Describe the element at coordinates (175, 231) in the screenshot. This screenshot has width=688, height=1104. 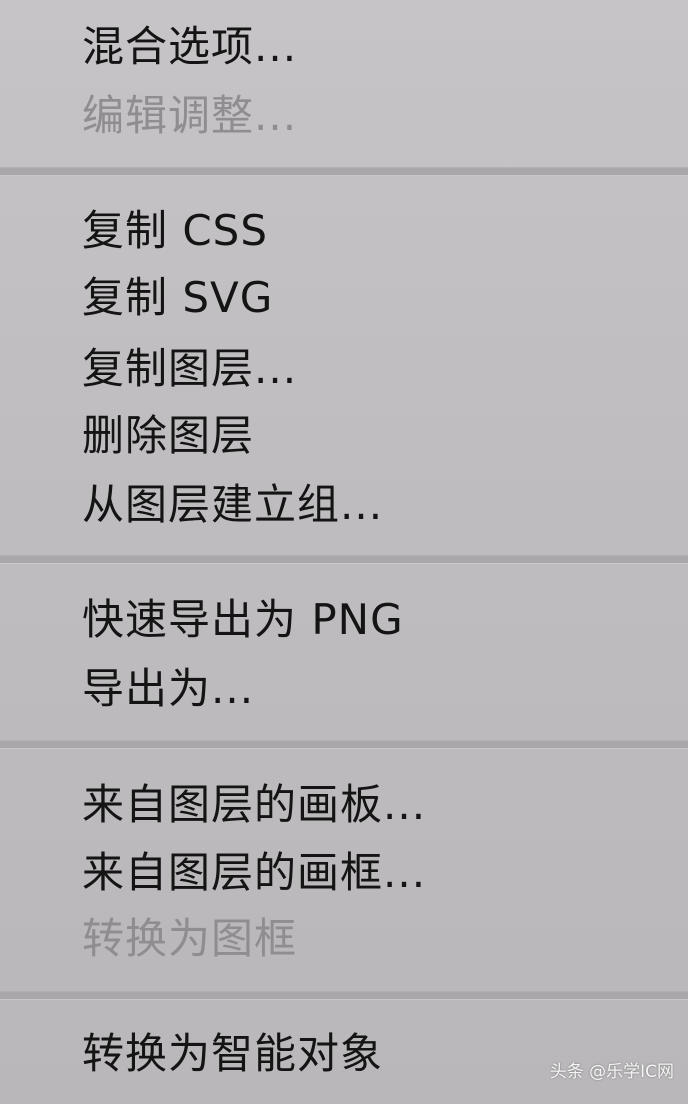
I see `menu-item-copy-css: 复制 CSS` at that location.